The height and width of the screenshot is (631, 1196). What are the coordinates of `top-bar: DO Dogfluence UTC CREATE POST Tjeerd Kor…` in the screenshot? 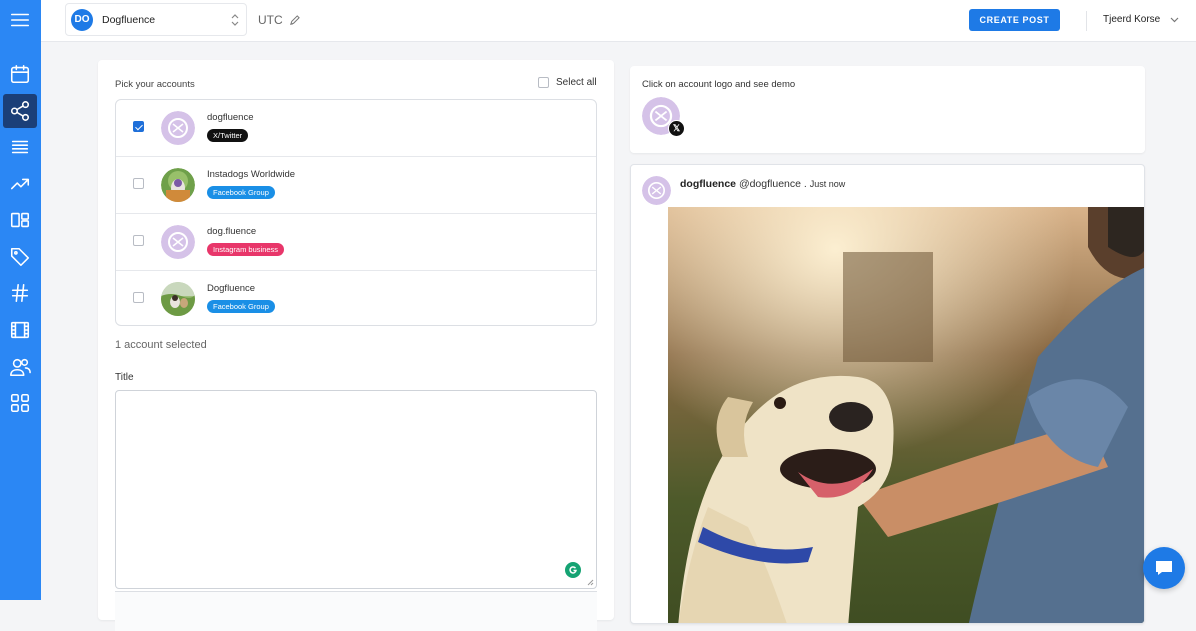 It's located at (618, 21).